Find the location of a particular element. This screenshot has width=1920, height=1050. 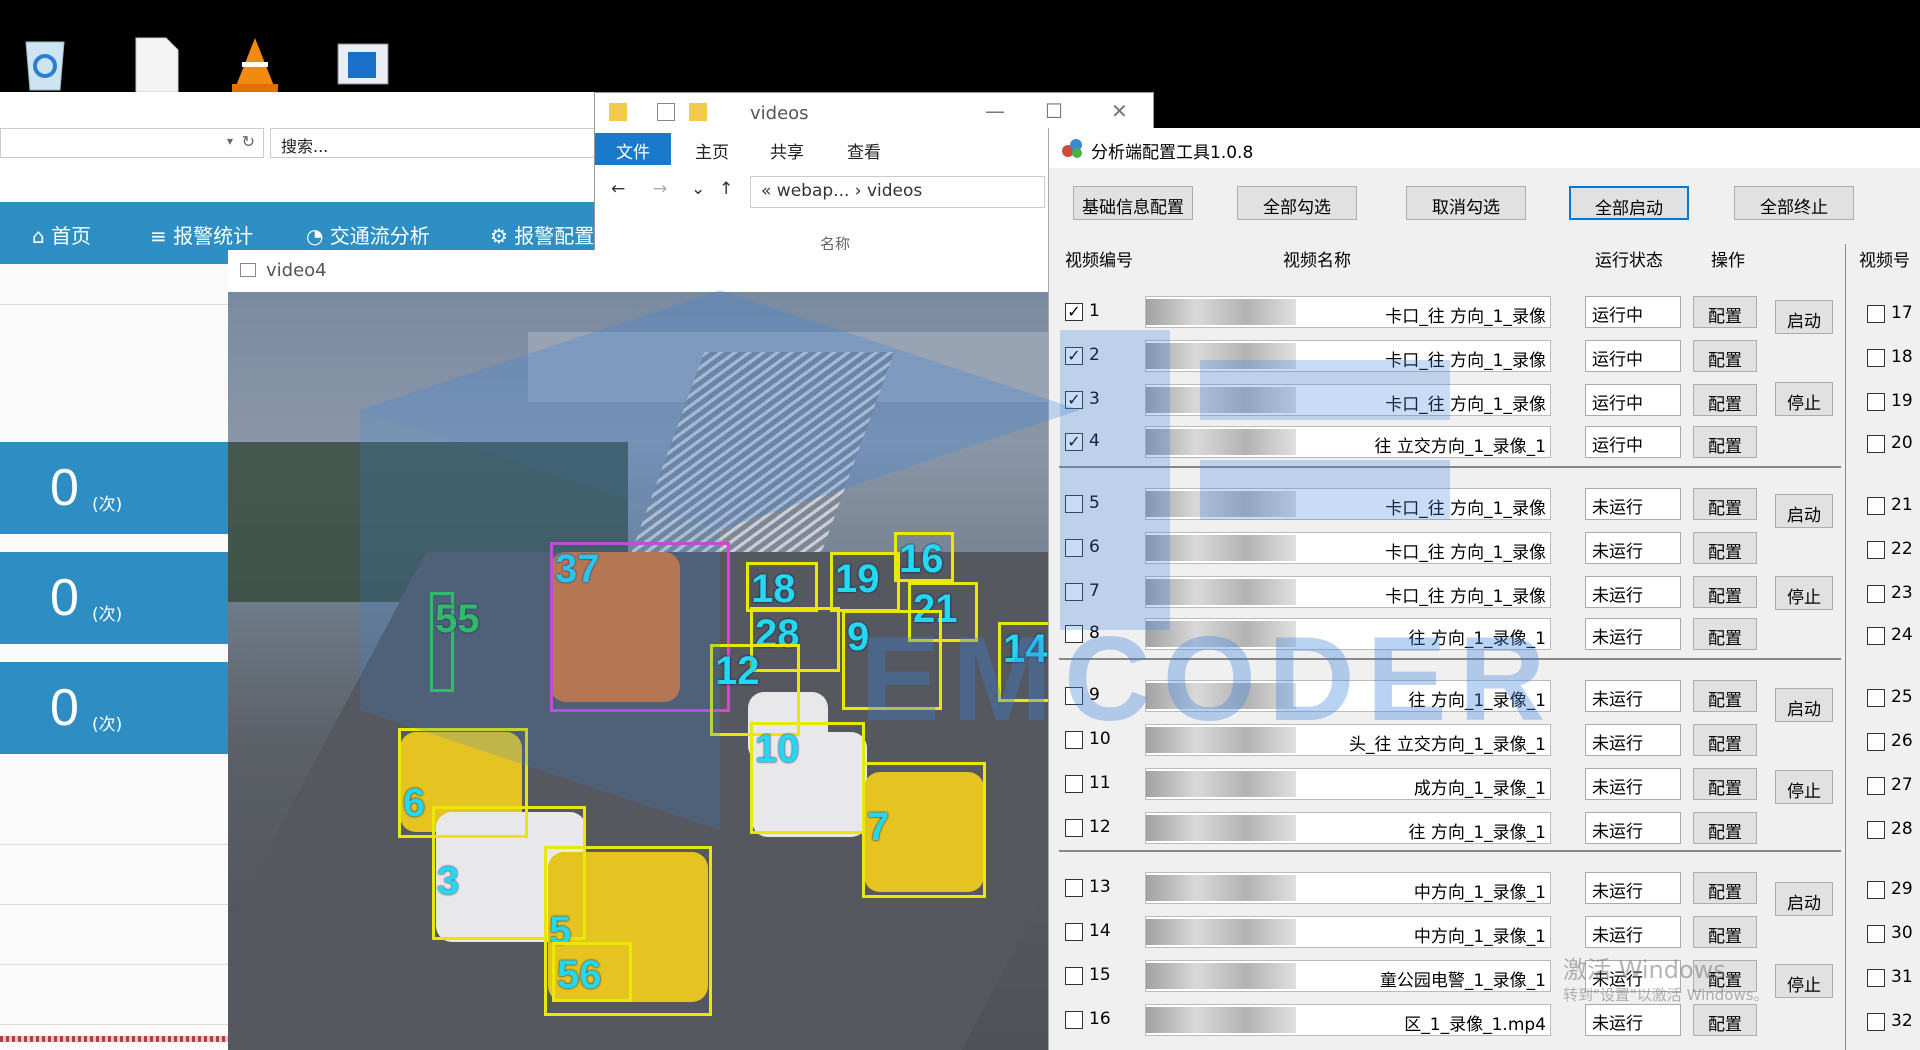

minimize-icon: — is located at coordinates (995, 111).